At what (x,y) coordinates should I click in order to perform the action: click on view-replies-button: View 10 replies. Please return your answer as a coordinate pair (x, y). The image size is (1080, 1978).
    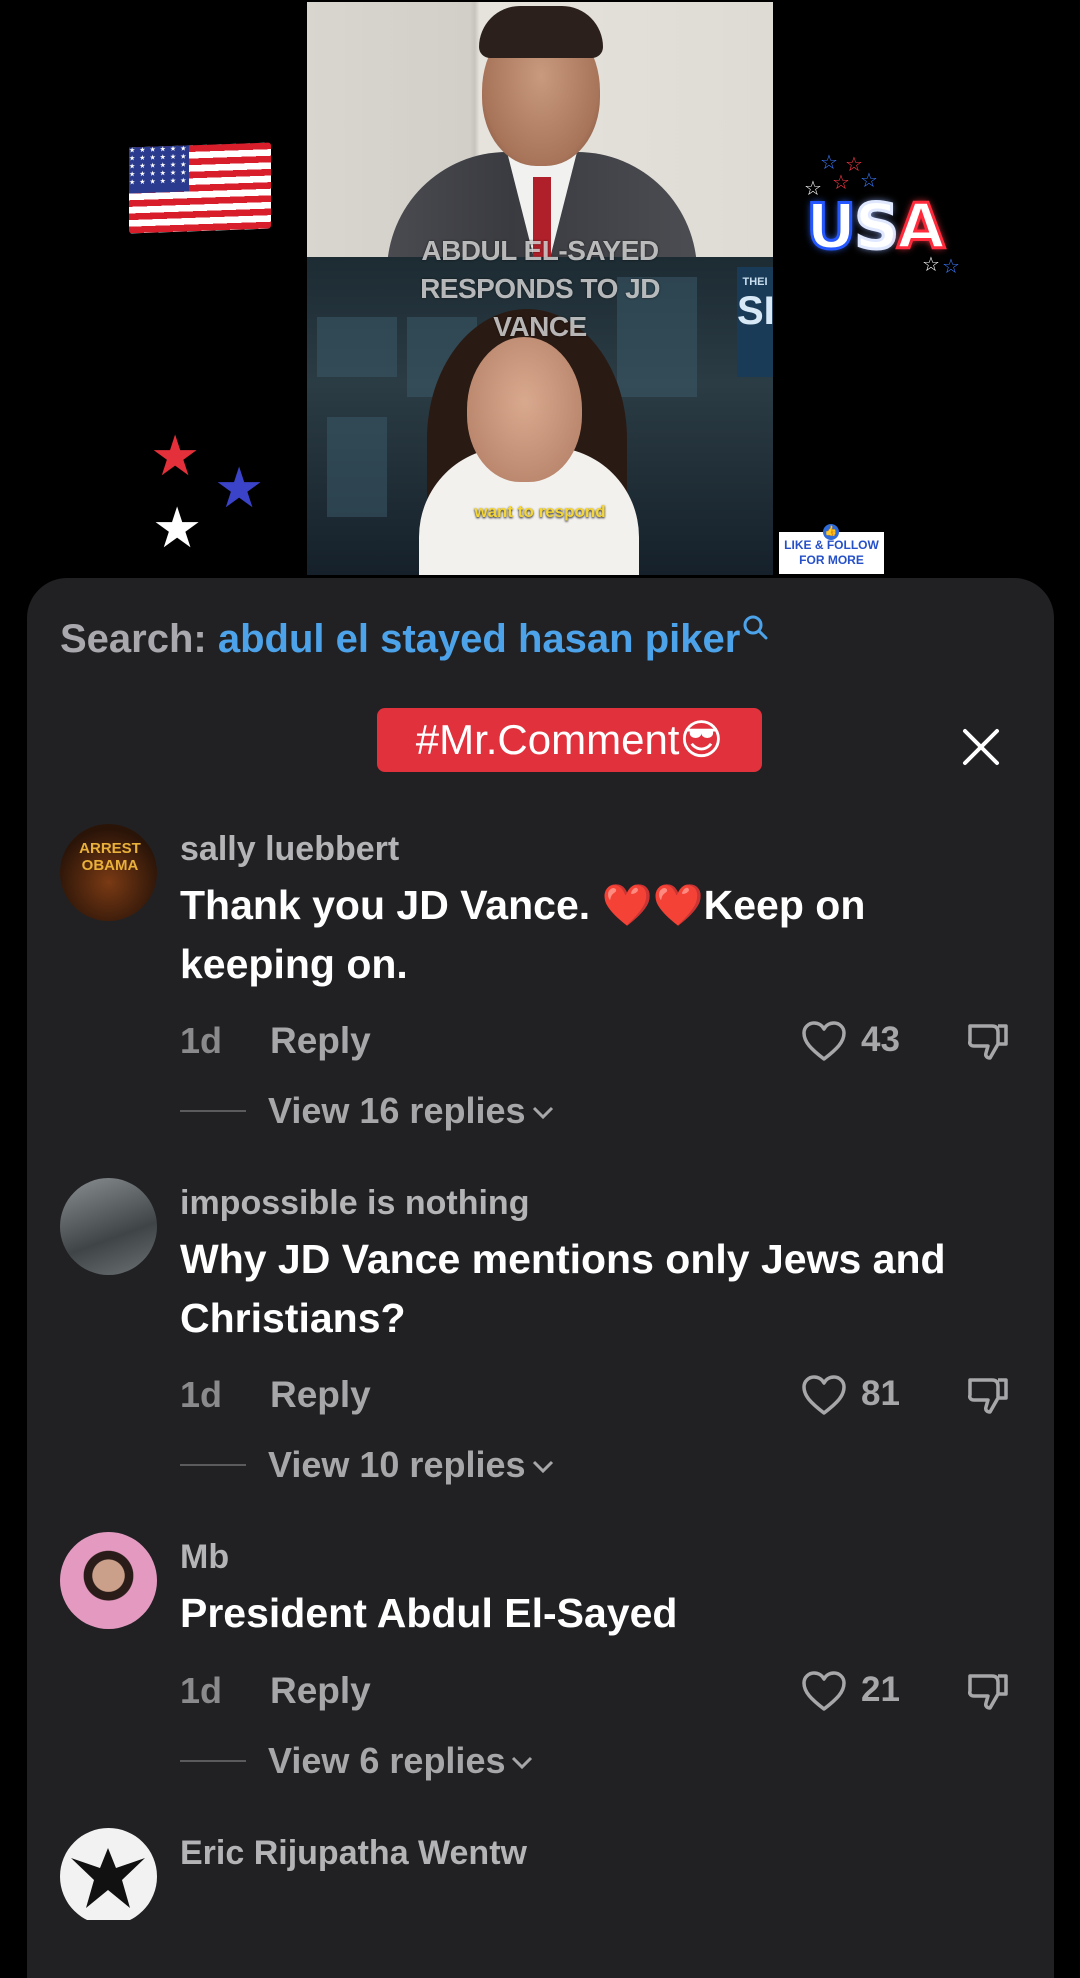
    Looking at the image, I should click on (411, 1465).